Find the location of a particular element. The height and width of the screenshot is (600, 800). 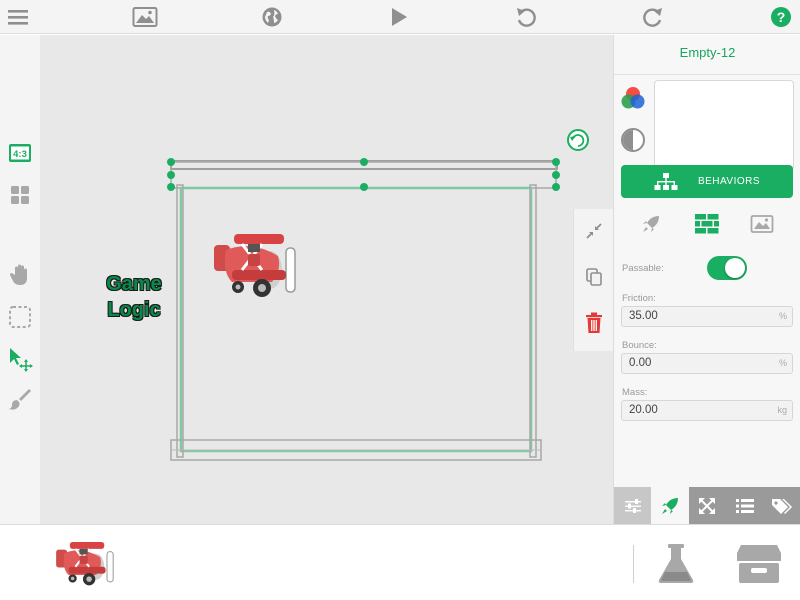

mass-value: 20.00 is located at coordinates (643, 410).